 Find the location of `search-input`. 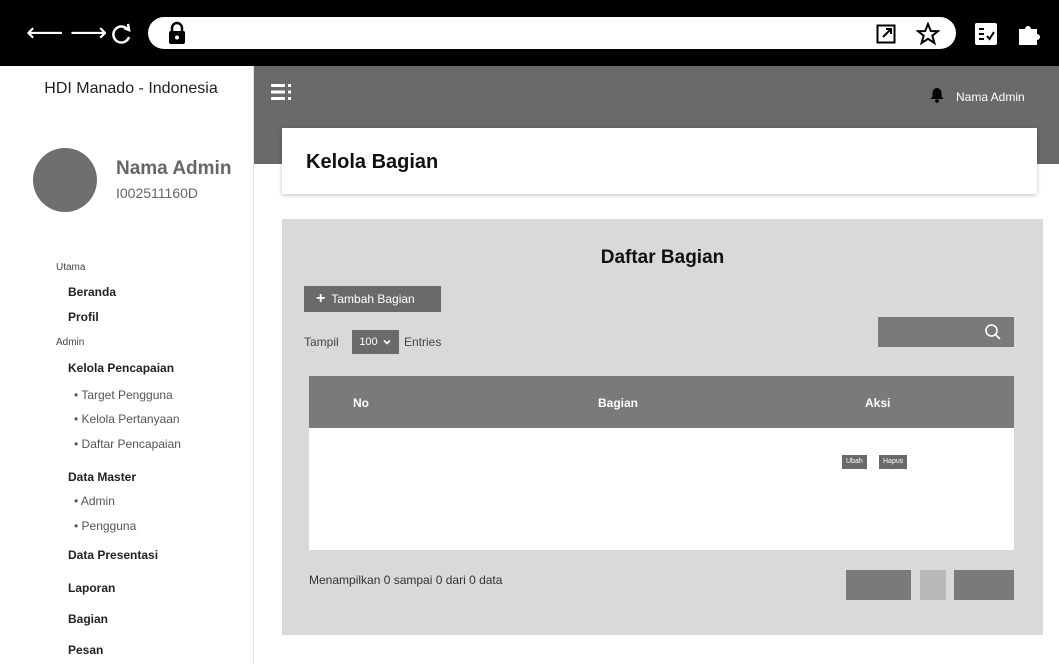

search-input is located at coordinates (946, 332).